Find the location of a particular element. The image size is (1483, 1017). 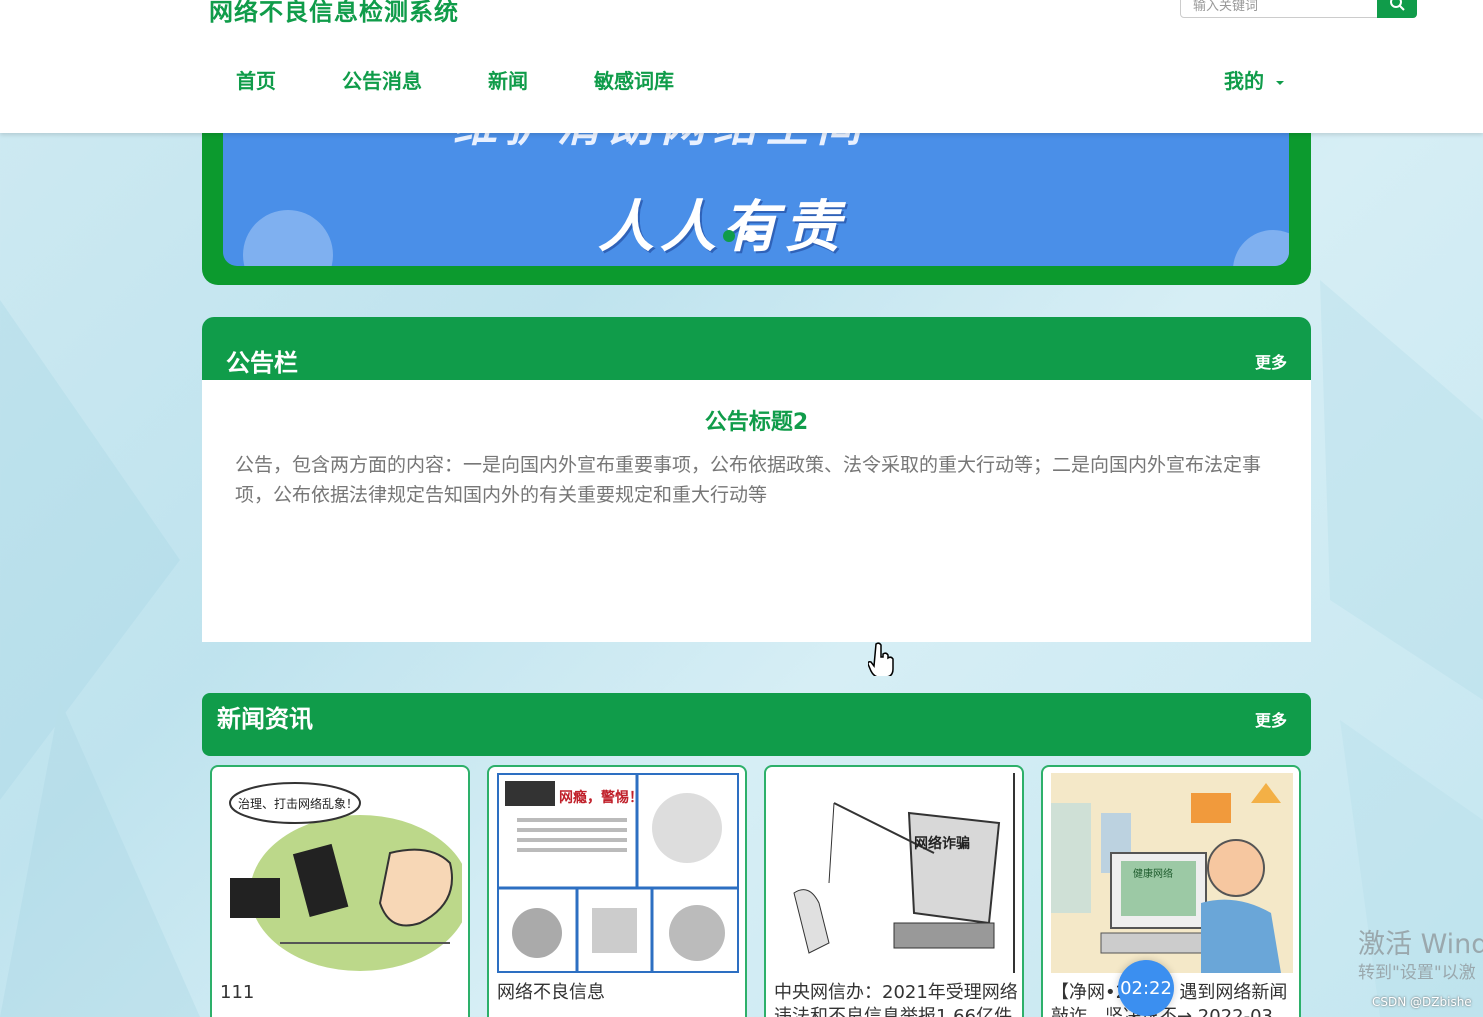

hand-cursor-icon is located at coordinates (881, 659).